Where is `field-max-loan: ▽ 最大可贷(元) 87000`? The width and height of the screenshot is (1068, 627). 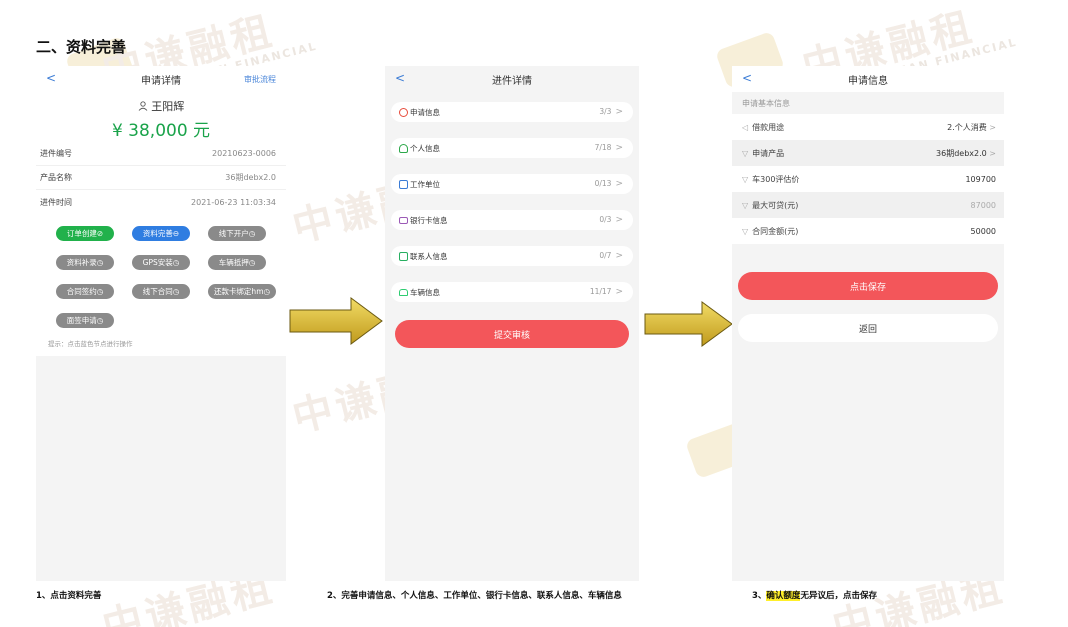
field-max-loan: ▽ 最大可贷(元) 87000 is located at coordinates (868, 205).